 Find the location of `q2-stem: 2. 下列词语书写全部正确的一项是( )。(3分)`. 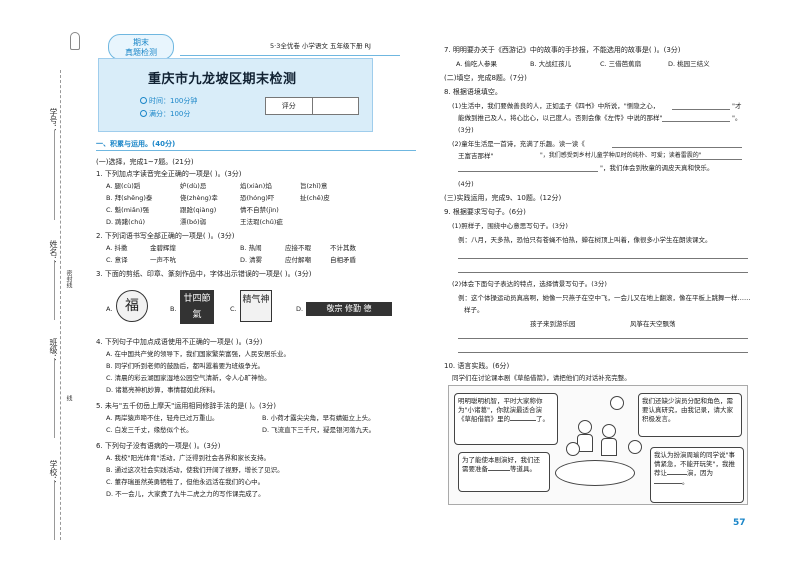

q2-stem: 2. 下列词语书写全部正确的一项是( )。(3分) is located at coordinates (165, 236).